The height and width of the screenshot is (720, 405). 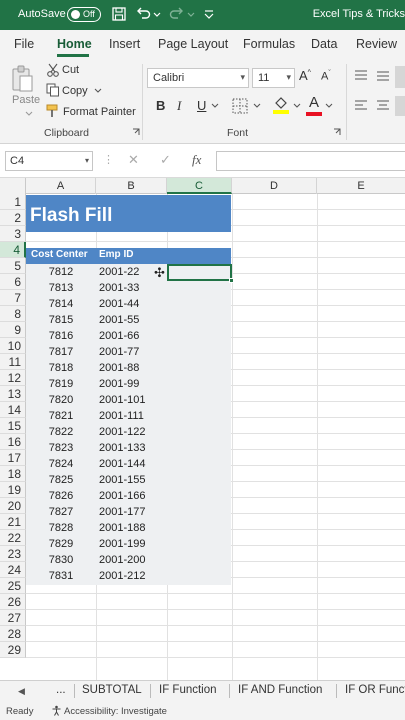 What do you see at coordinates (177, 14) in the screenshot?
I see `redo-icon` at bounding box center [177, 14].